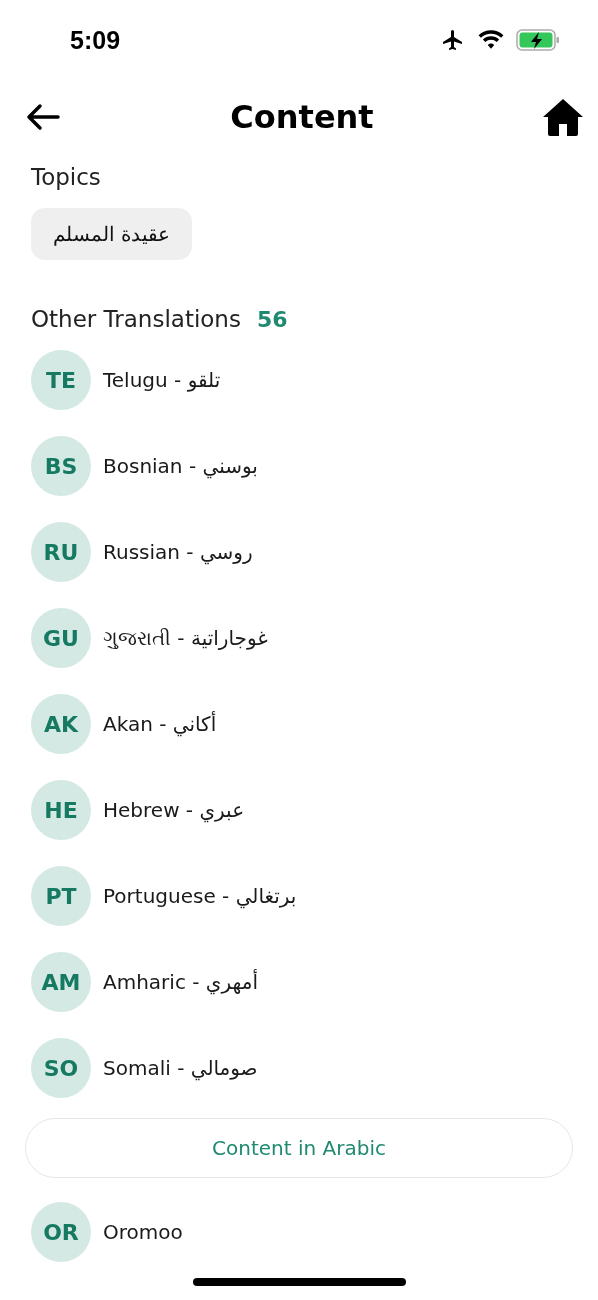 Image resolution: width=598 pixels, height=1300 pixels. What do you see at coordinates (61, 982) in the screenshot?
I see `language-avatar: AM` at bounding box center [61, 982].